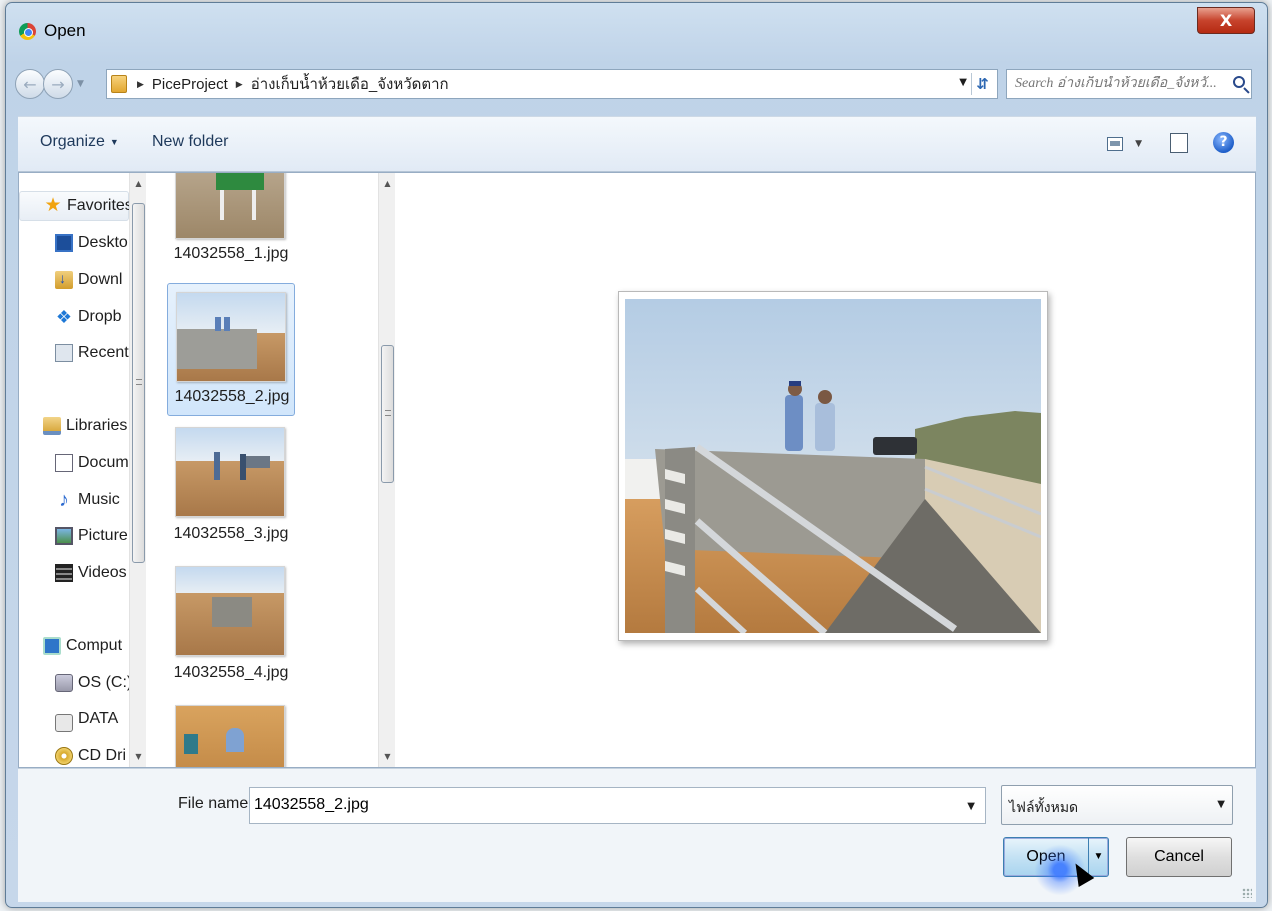 Image resolution: width=1272 pixels, height=911 pixels. What do you see at coordinates (103, 462) in the screenshot?
I see `nav-label: Docum` at bounding box center [103, 462].